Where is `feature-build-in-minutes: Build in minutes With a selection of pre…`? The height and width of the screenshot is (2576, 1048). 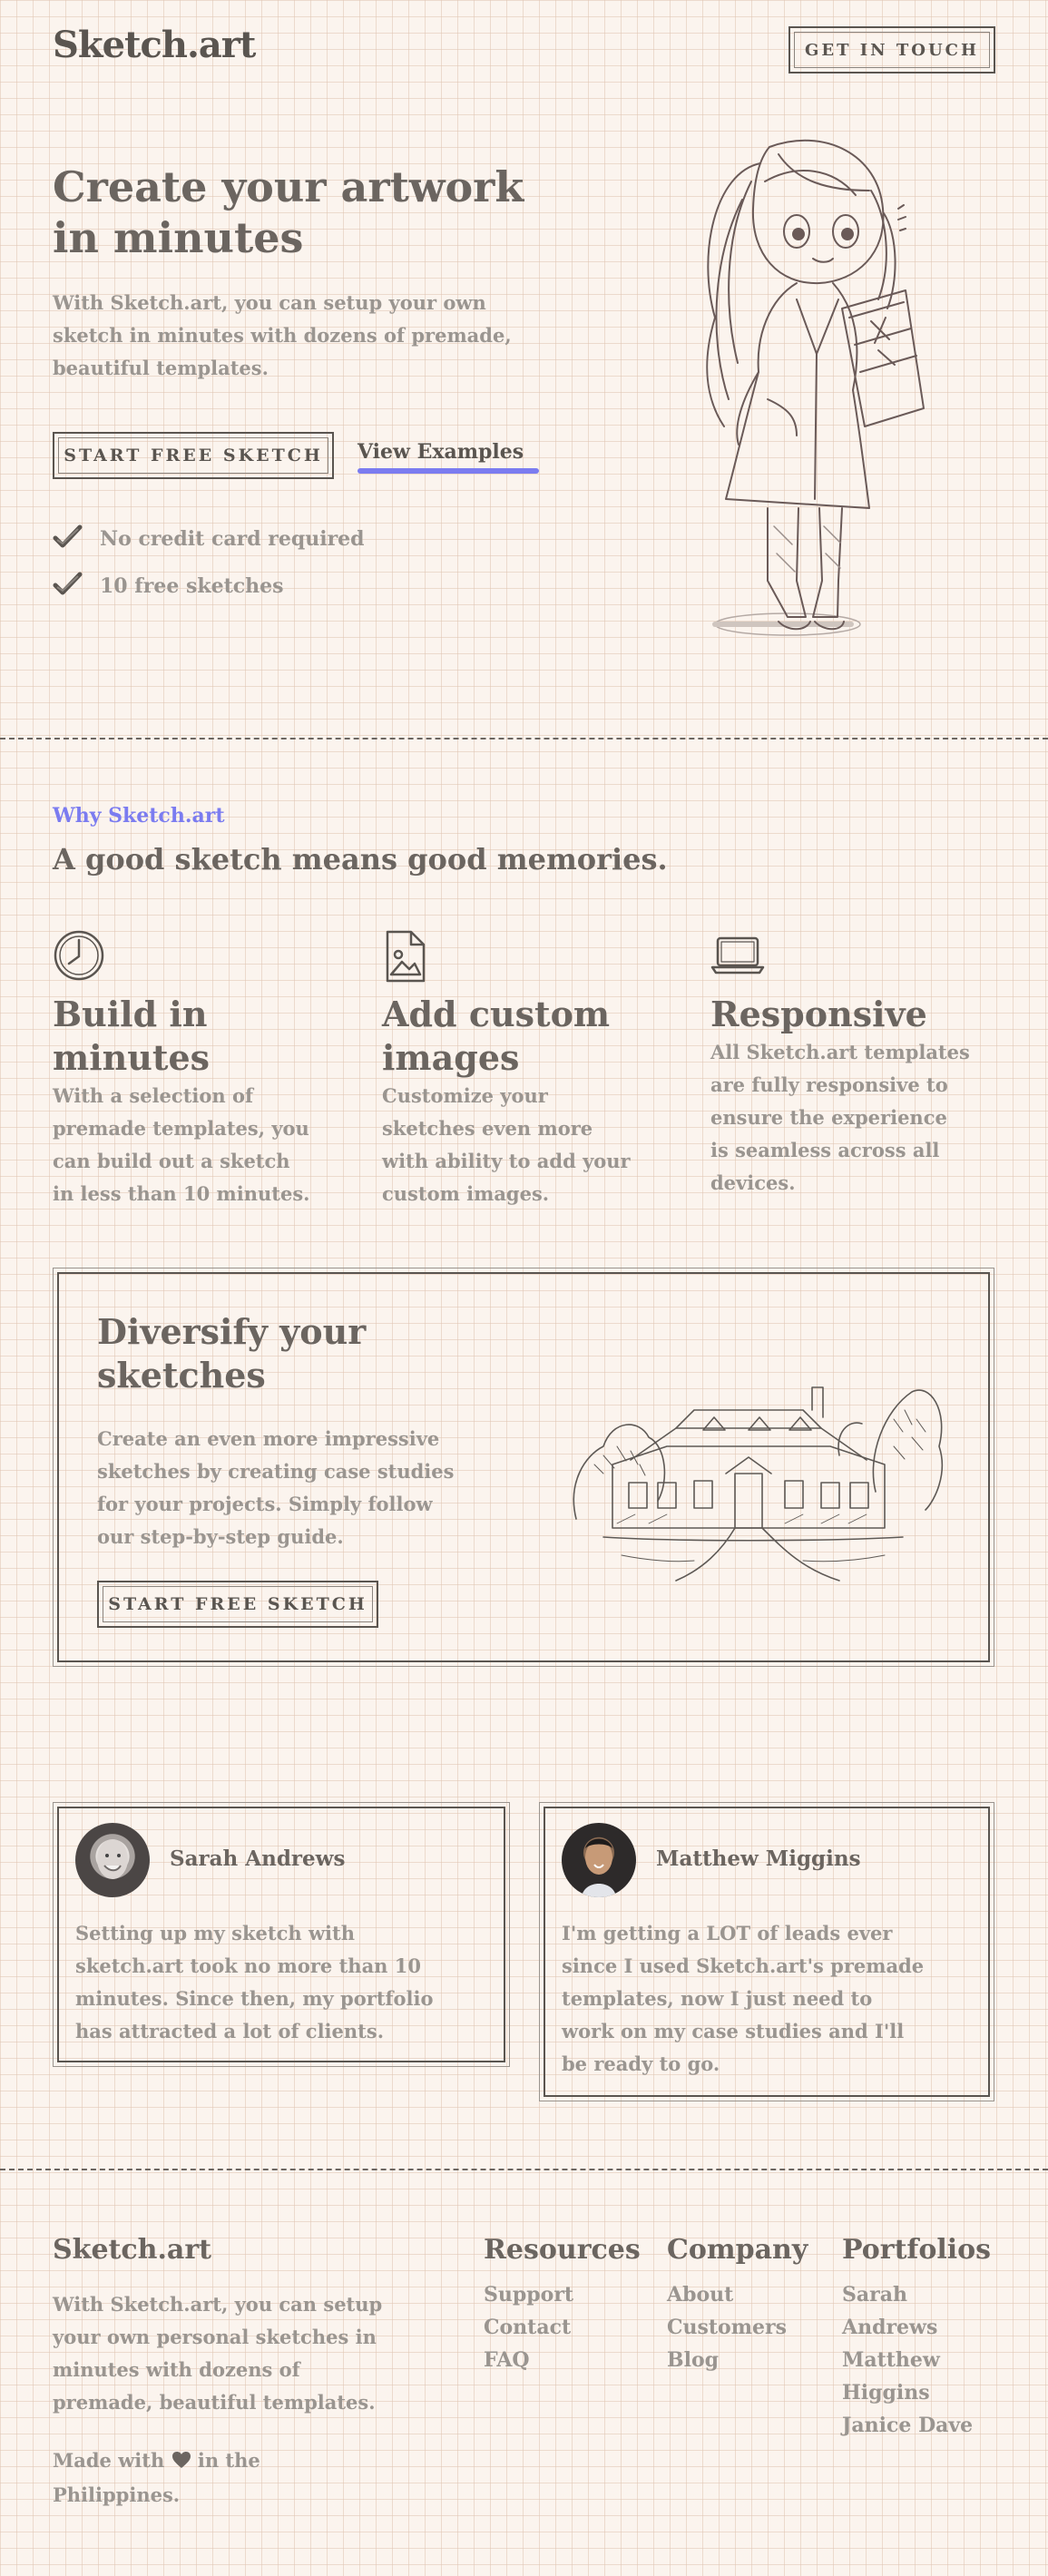
feature-build-in-minutes: Build in minutes With a selection of pre… is located at coordinates (202, 1069).